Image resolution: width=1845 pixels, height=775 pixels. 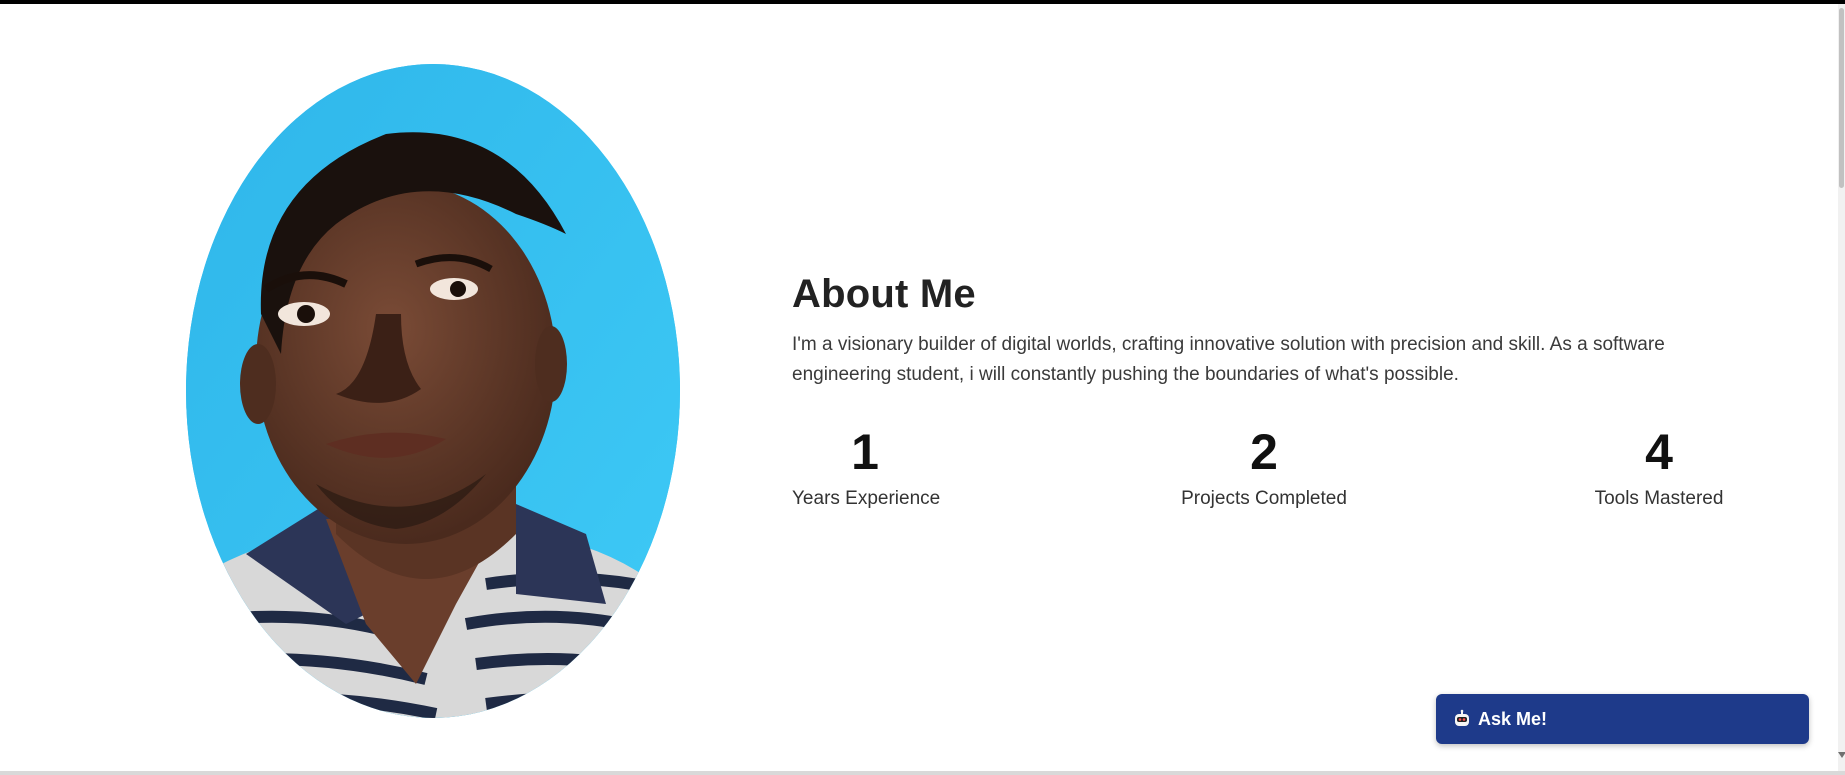 What do you see at coordinates (884, 294) in the screenshot?
I see `about-title: About Me` at bounding box center [884, 294].